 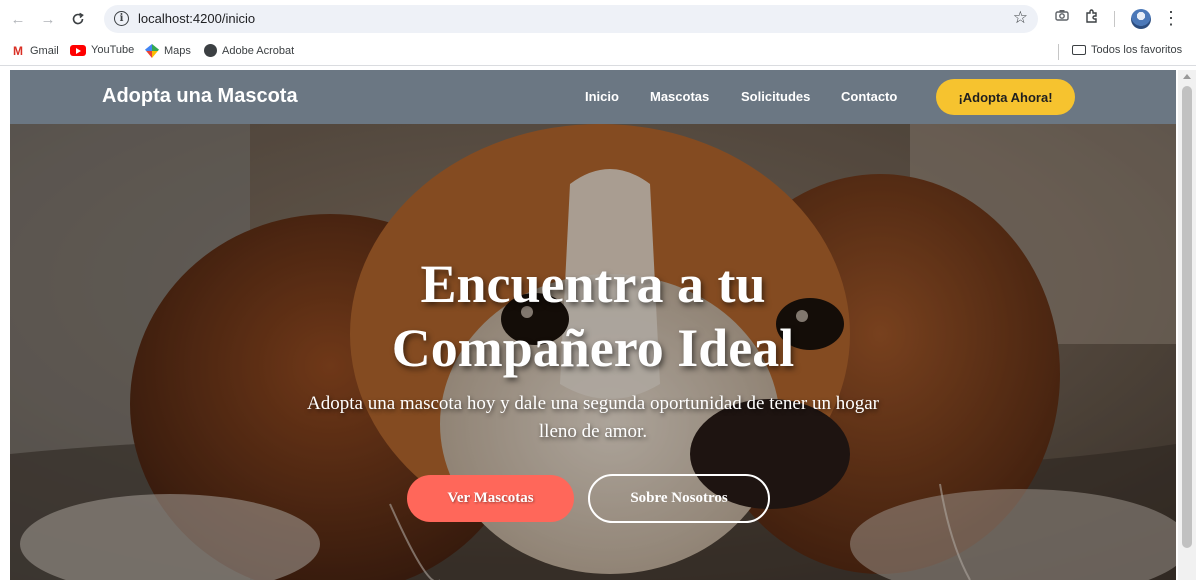 I want to click on url-text: localhost:4200/inicio, so click(x=196, y=18).